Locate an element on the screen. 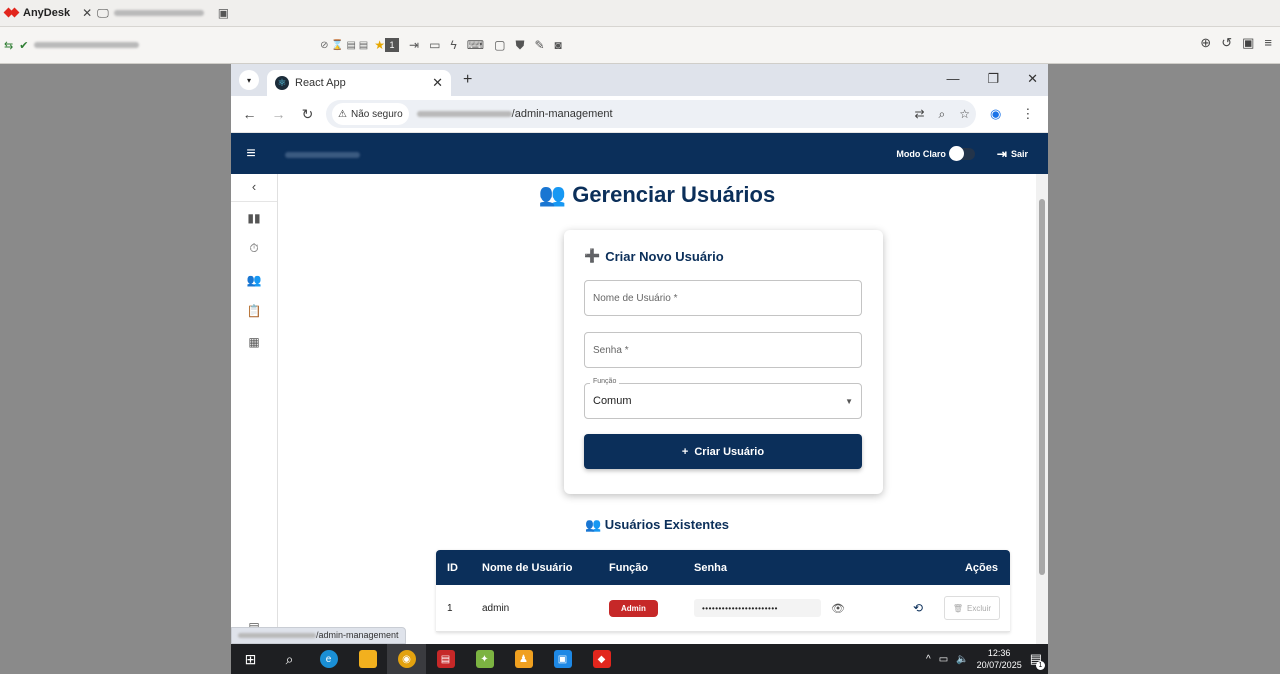  users-icon: 👥 is located at coordinates (254, 279).